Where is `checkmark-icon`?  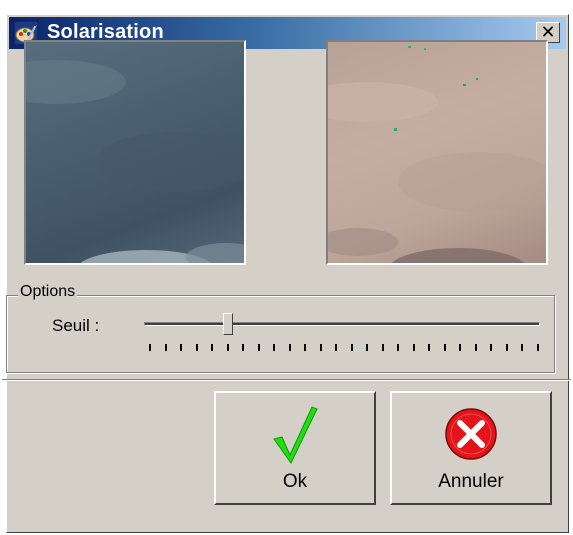 checkmark-icon is located at coordinates (295, 435).